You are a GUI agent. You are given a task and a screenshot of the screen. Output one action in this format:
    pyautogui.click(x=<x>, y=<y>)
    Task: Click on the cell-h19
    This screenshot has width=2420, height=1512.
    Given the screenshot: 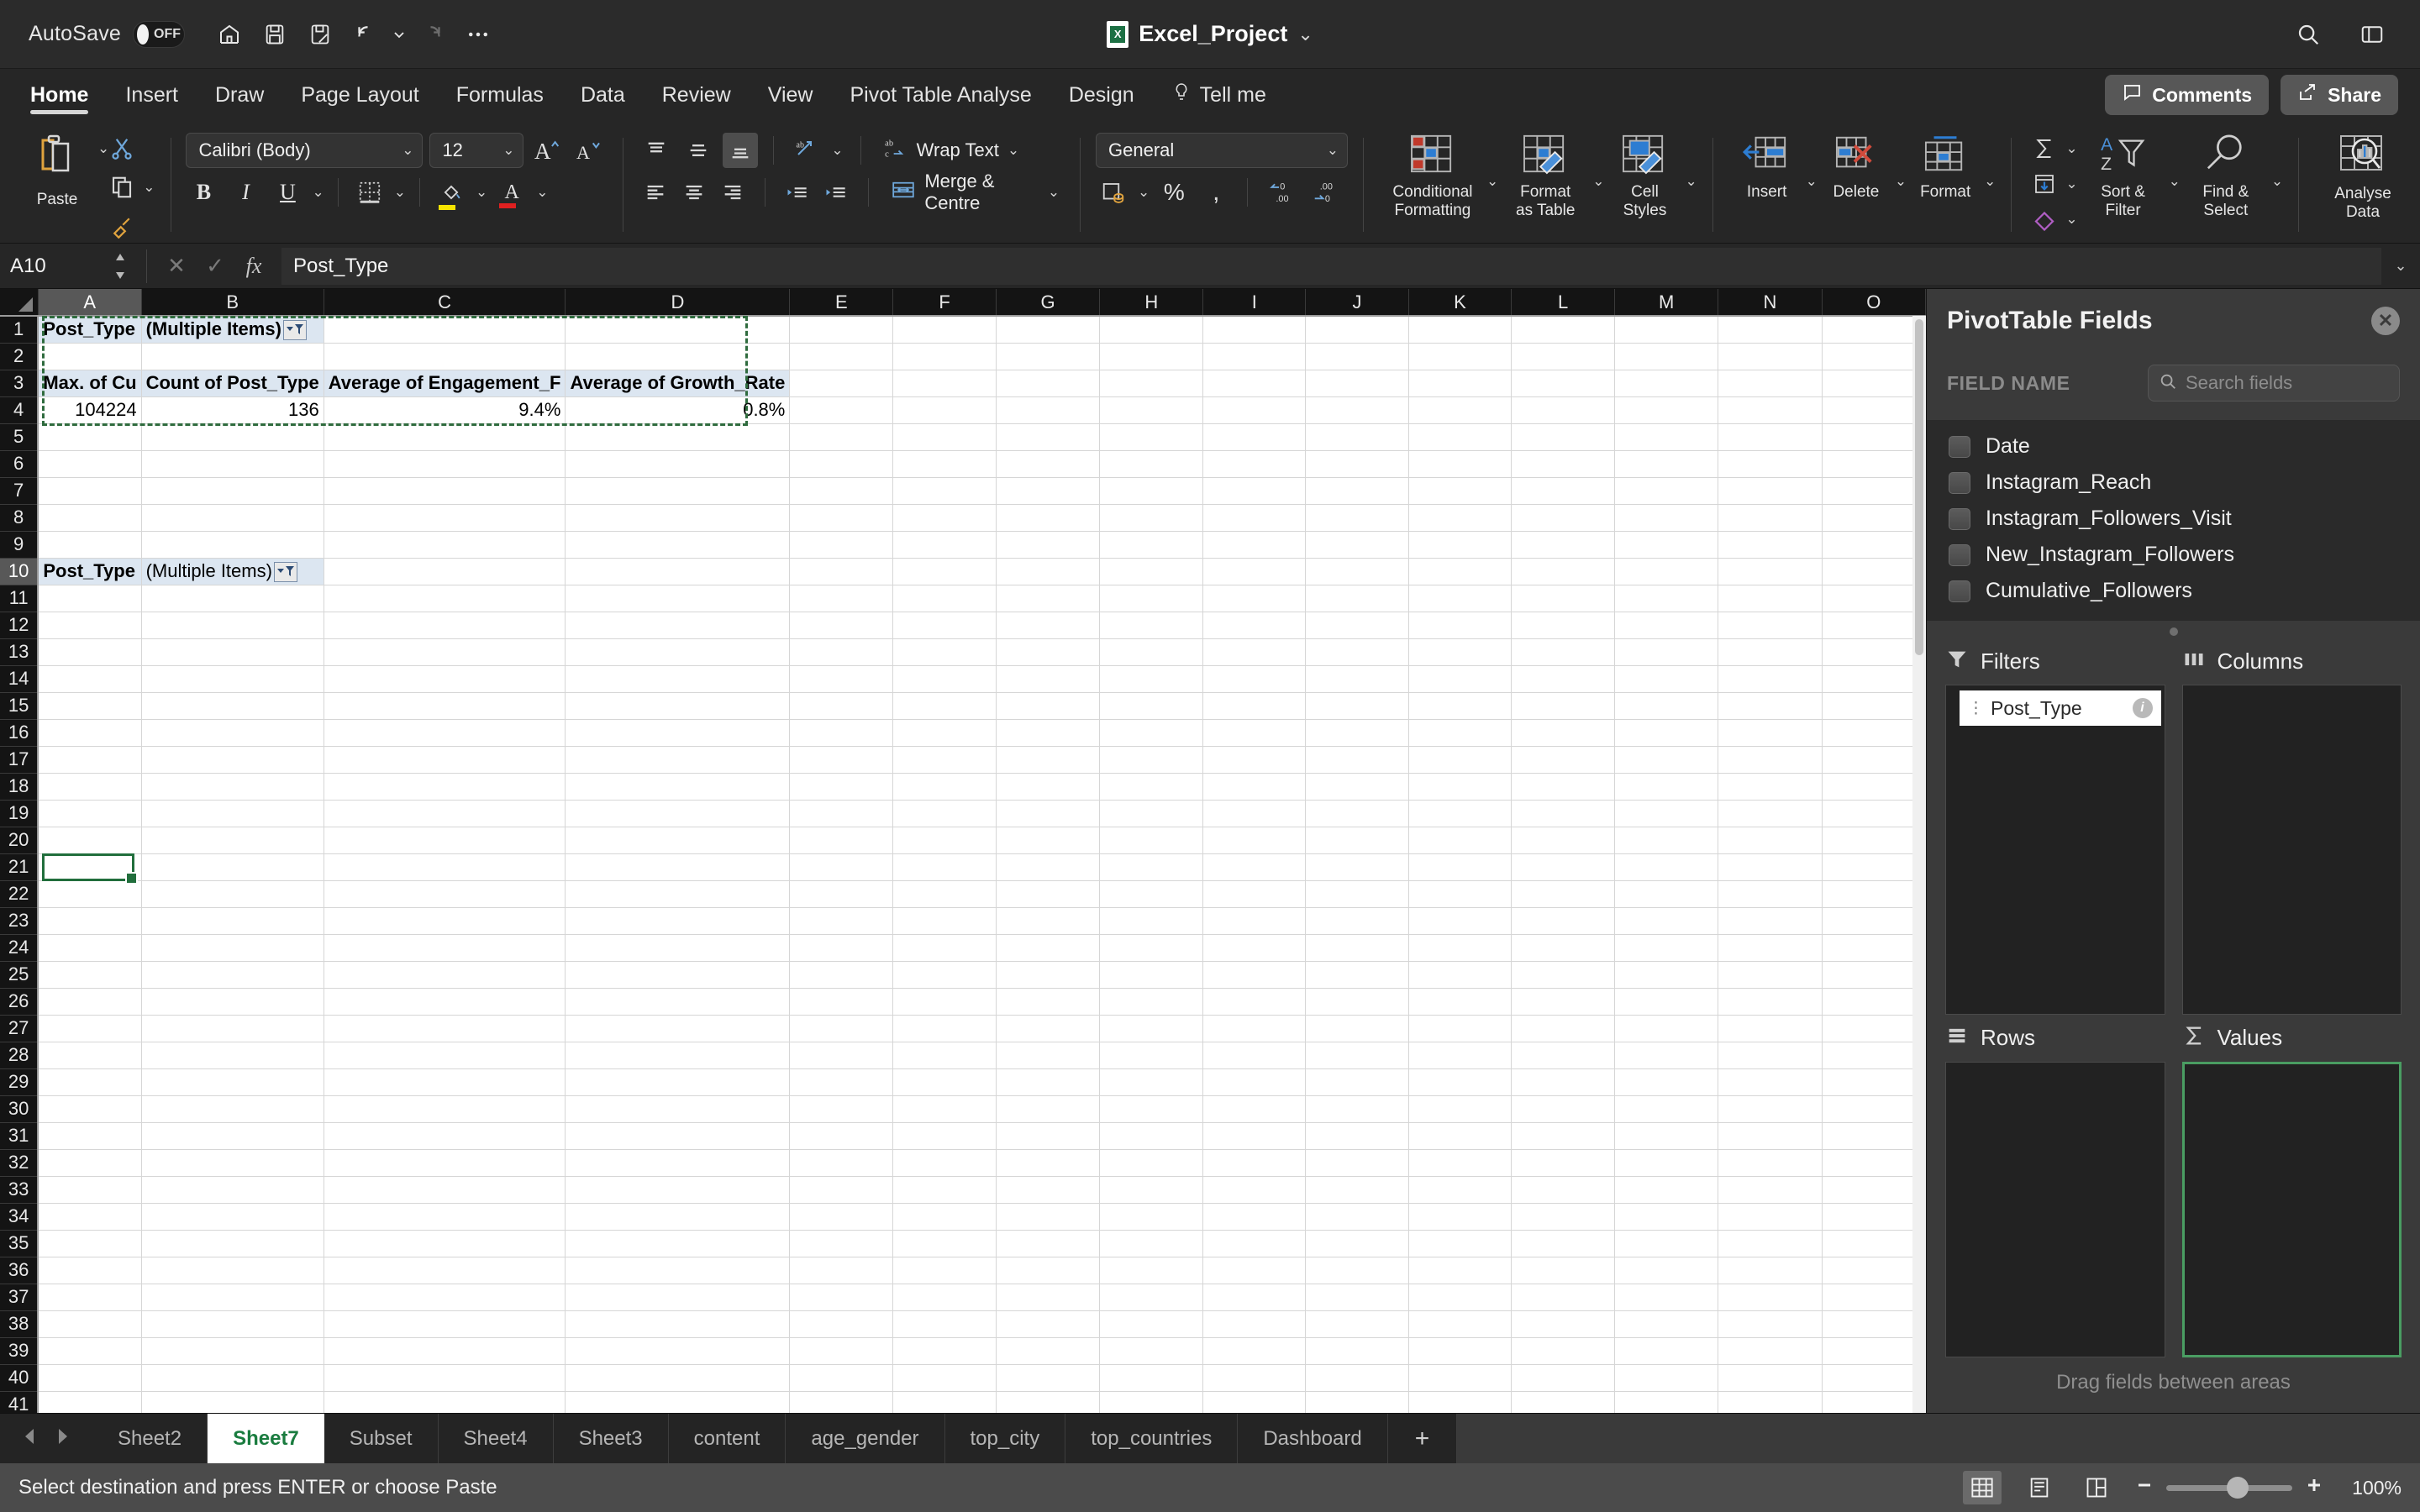 What is the action you would take?
    pyautogui.click(x=1151, y=813)
    